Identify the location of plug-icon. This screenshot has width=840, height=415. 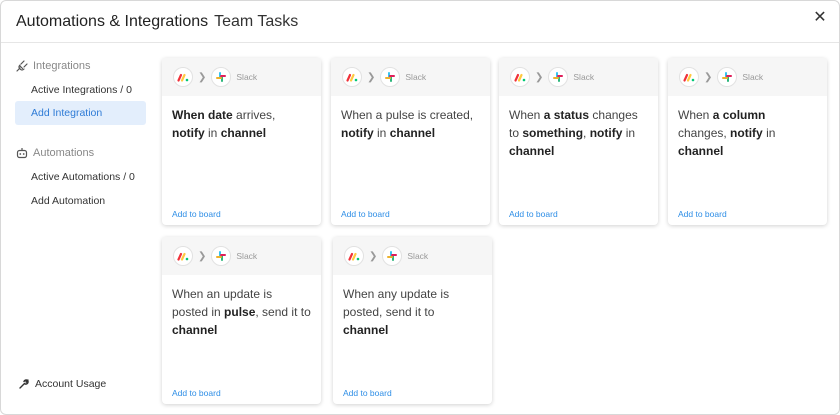
(22, 66).